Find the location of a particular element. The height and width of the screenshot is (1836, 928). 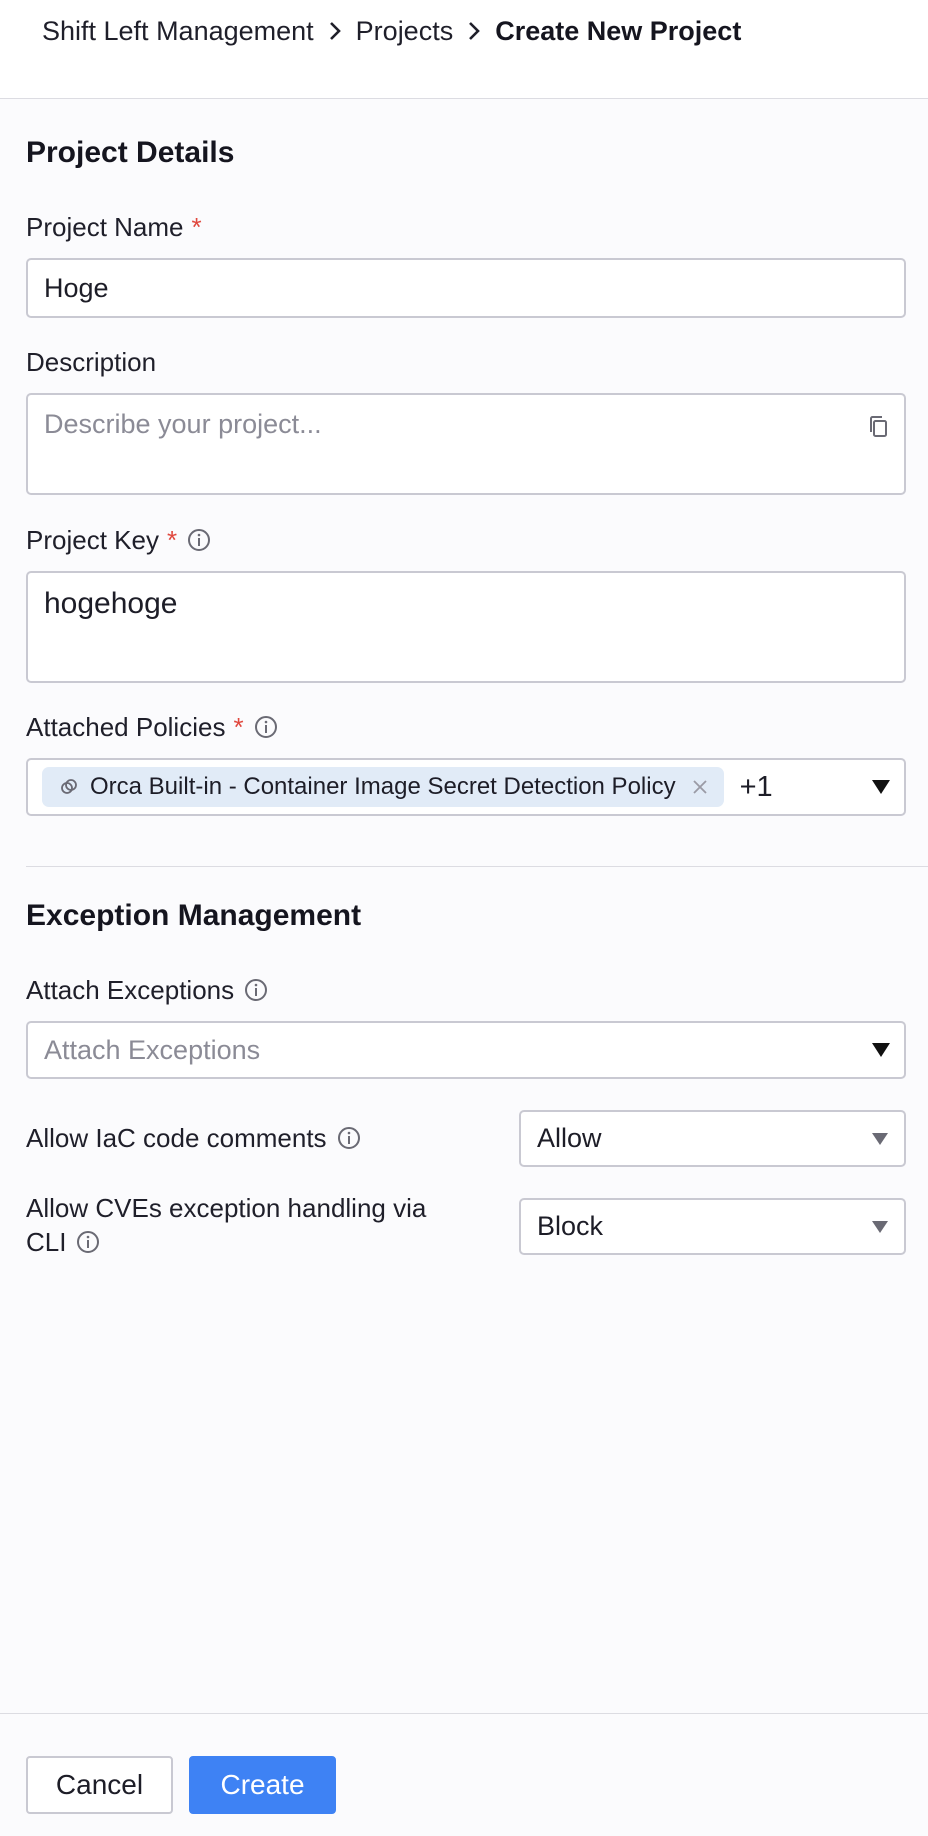

project-name-value: Hoge is located at coordinates (76, 287).